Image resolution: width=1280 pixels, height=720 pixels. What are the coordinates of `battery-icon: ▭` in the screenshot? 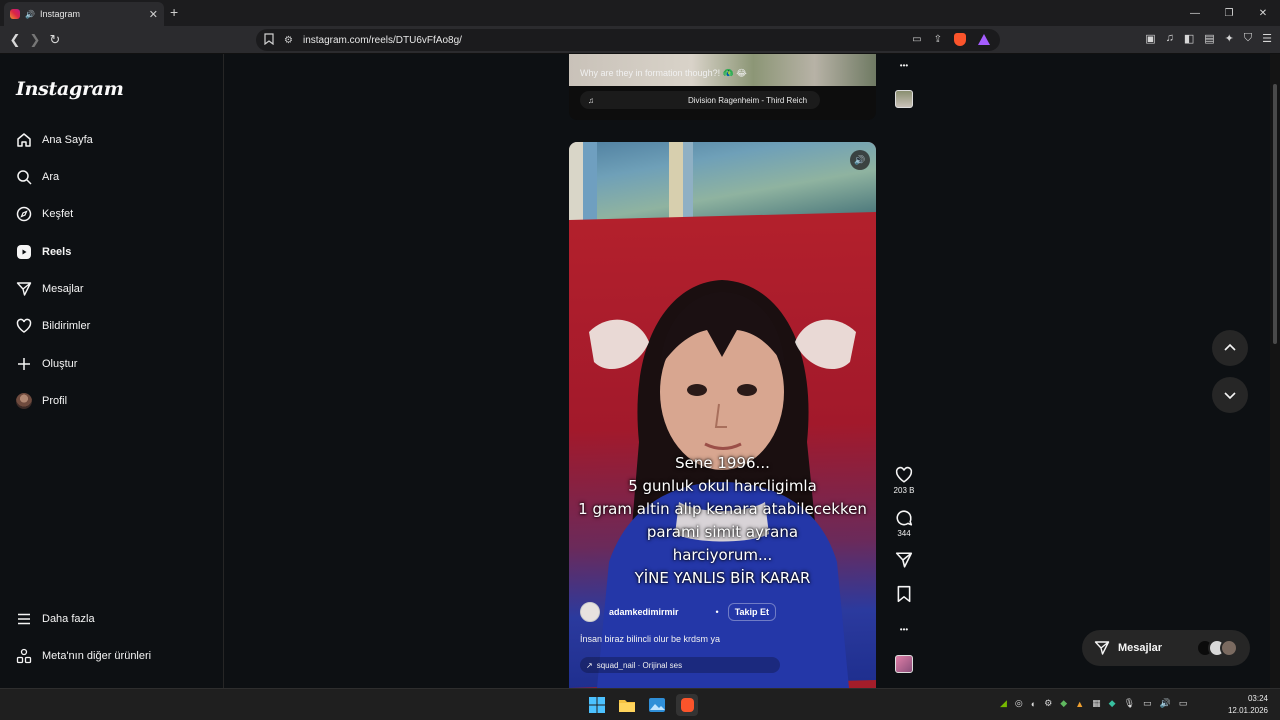 It's located at (1183, 703).